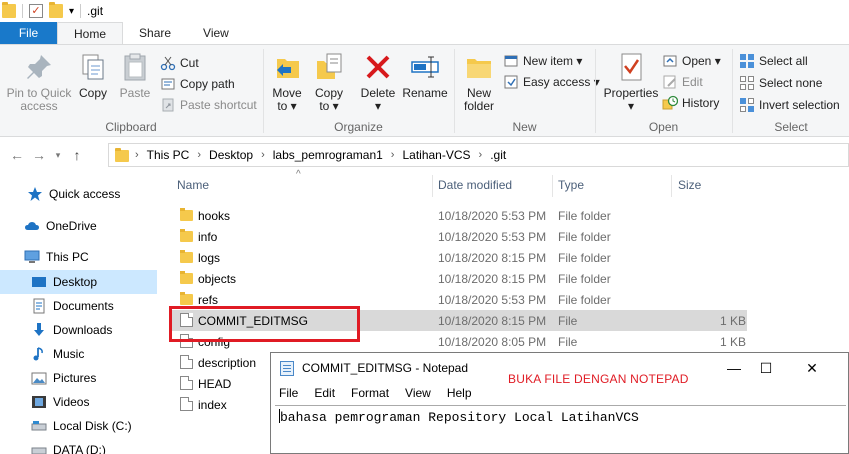 The image size is (849, 454). Describe the element at coordinates (78, 402) in the screenshot. I see `nav-item-videos: Videos` at that location.